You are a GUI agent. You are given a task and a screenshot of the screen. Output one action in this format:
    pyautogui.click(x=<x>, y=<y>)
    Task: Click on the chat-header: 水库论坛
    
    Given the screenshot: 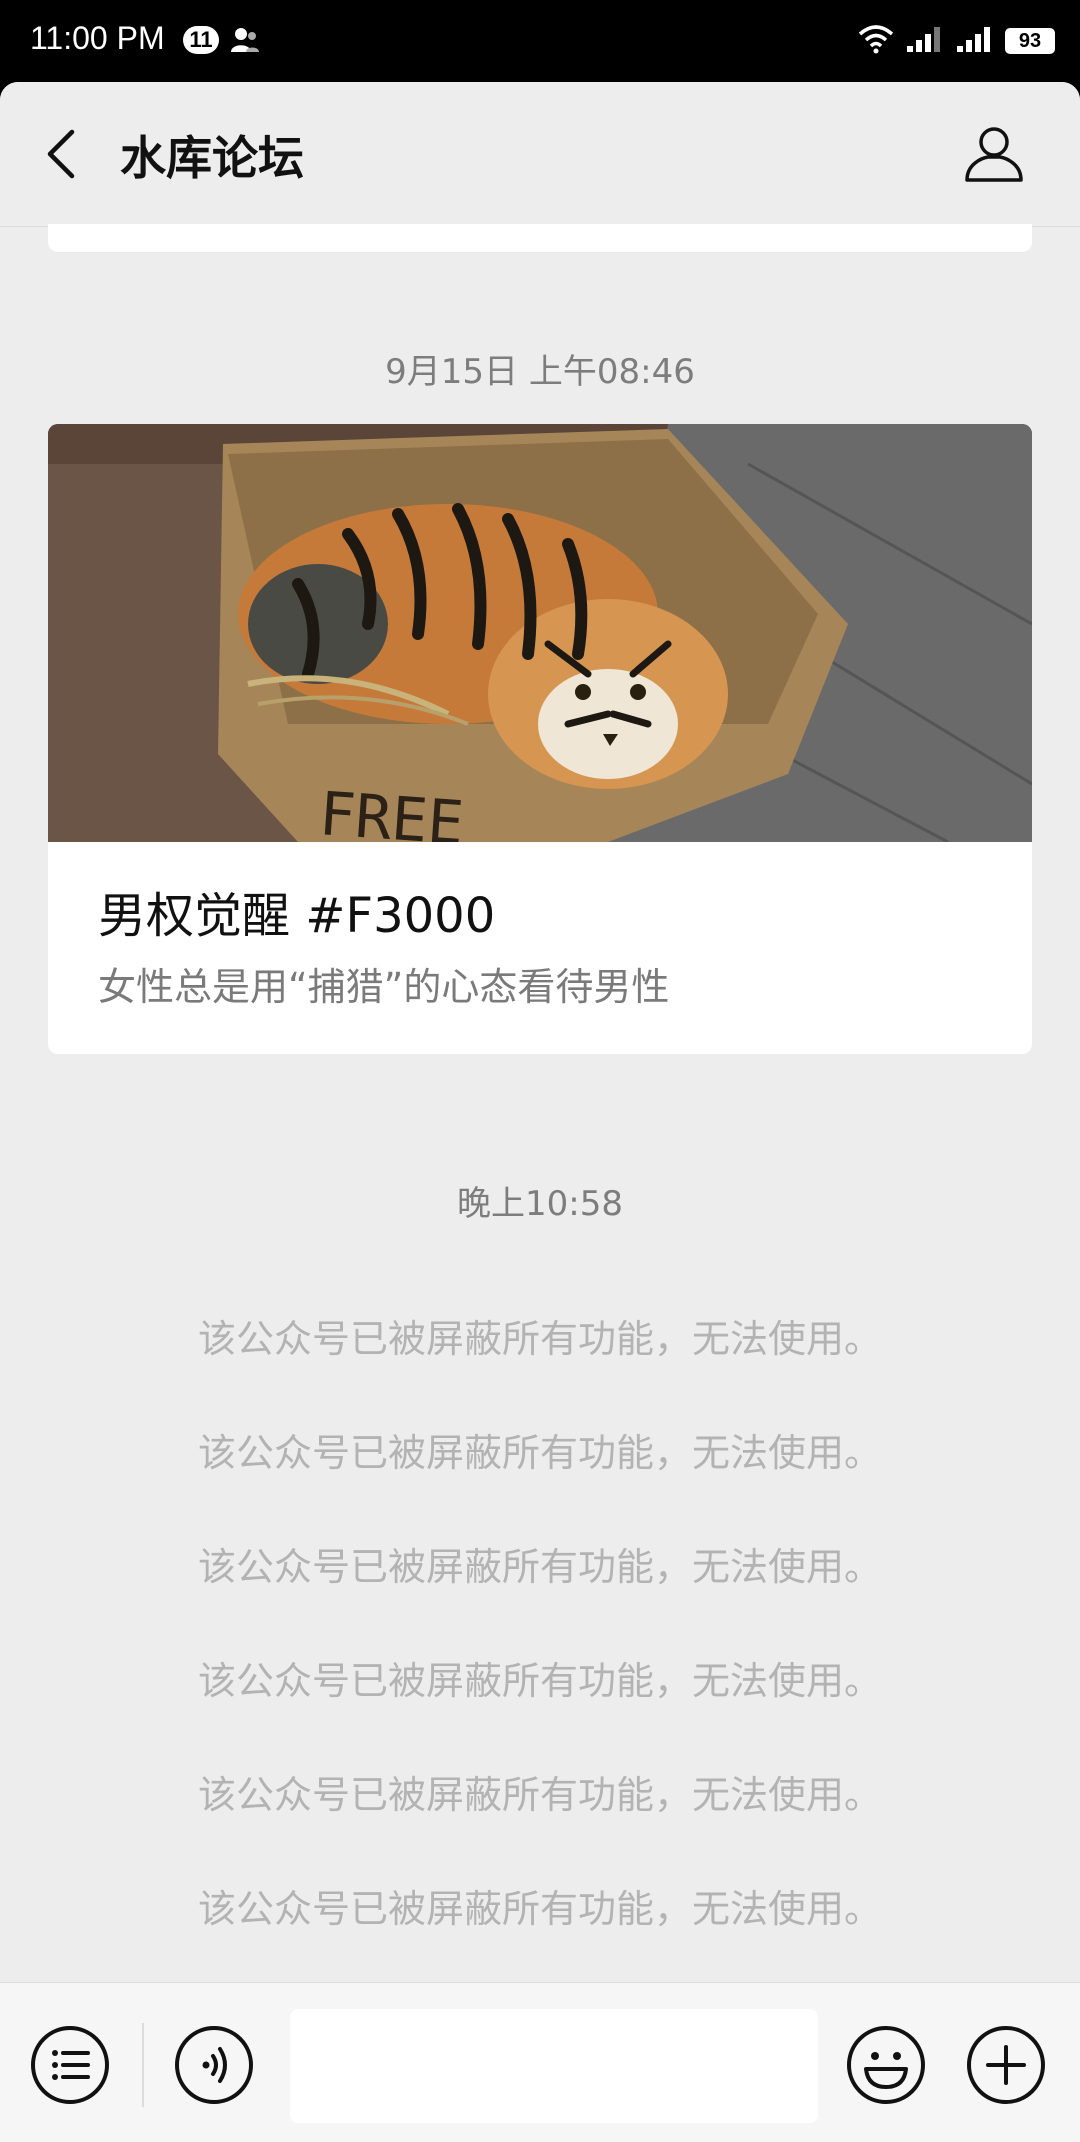 What is the action you would take?
    pyautogui.click(x=540, y=154)
    